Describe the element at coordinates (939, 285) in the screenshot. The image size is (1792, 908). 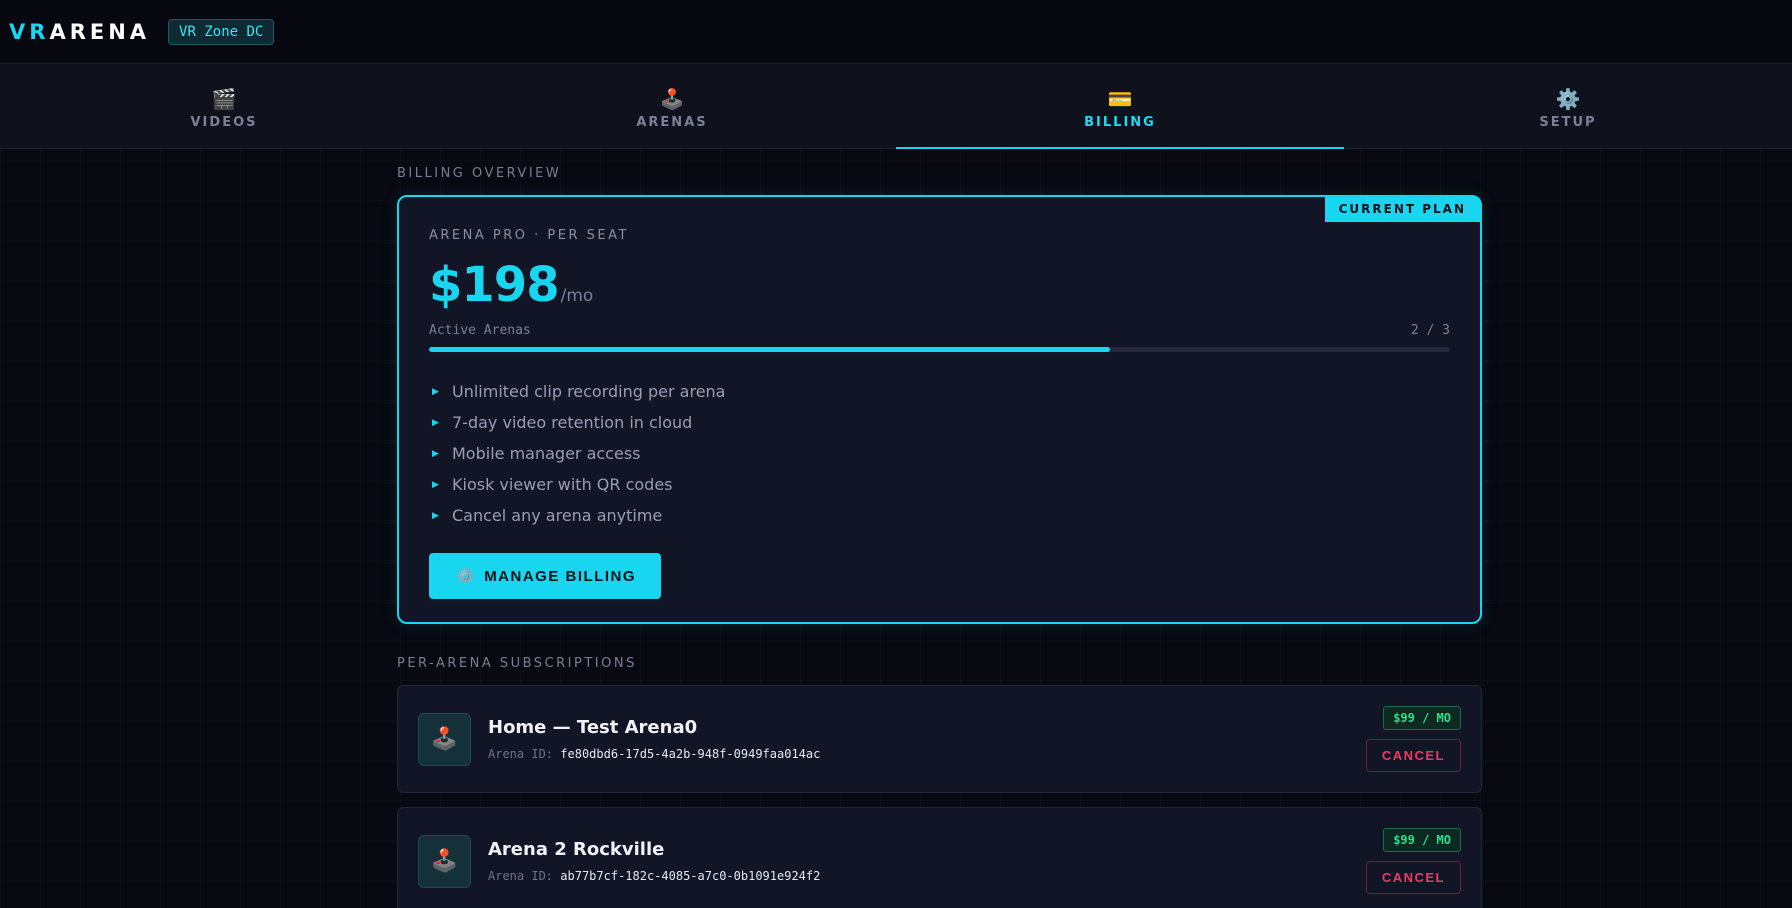
I see `price-row: $198 /mo` at that location.